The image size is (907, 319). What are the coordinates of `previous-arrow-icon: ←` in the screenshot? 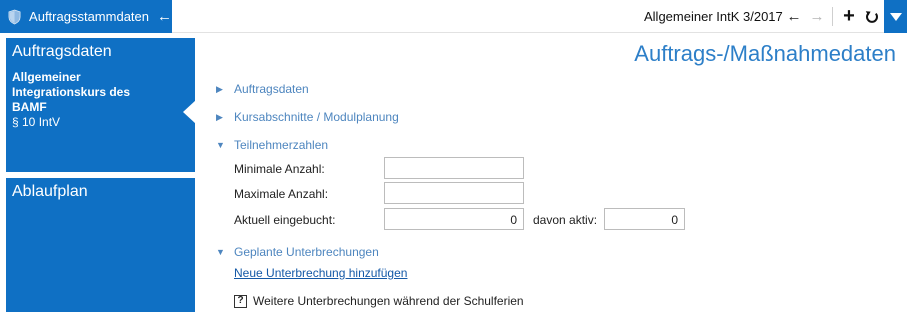 It's located at (794, 16).